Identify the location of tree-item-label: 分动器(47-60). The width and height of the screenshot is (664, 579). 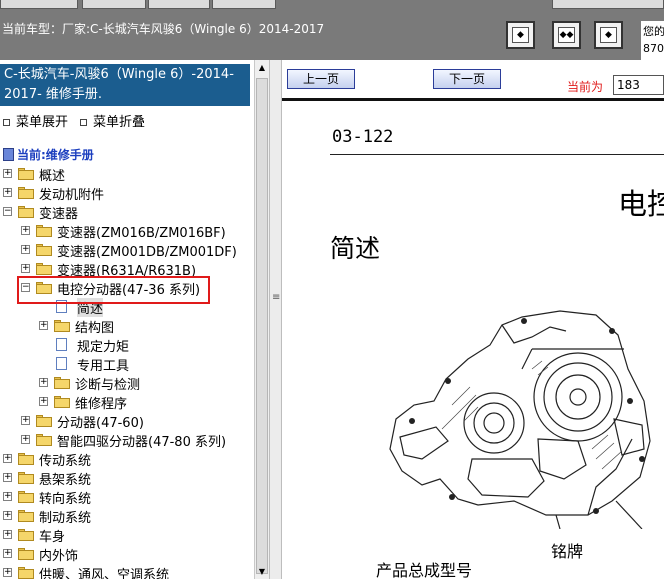
(100, 423).